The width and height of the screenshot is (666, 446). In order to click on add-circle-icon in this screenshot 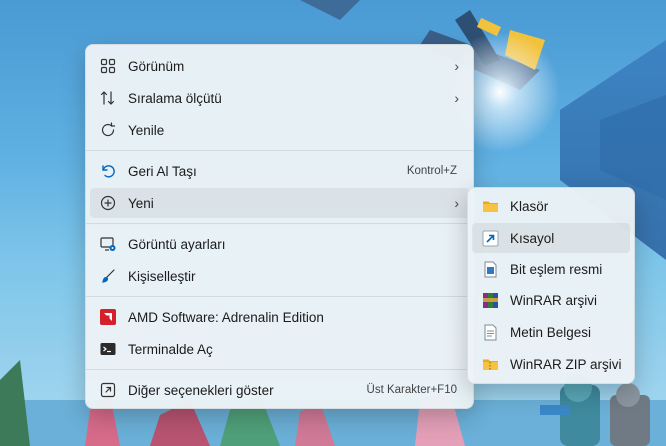, I will do `click(108, 203)`.